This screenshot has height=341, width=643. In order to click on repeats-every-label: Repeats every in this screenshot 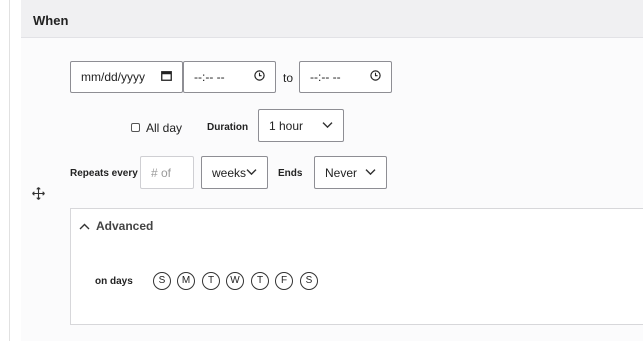, I will do `click(104, 173)`.